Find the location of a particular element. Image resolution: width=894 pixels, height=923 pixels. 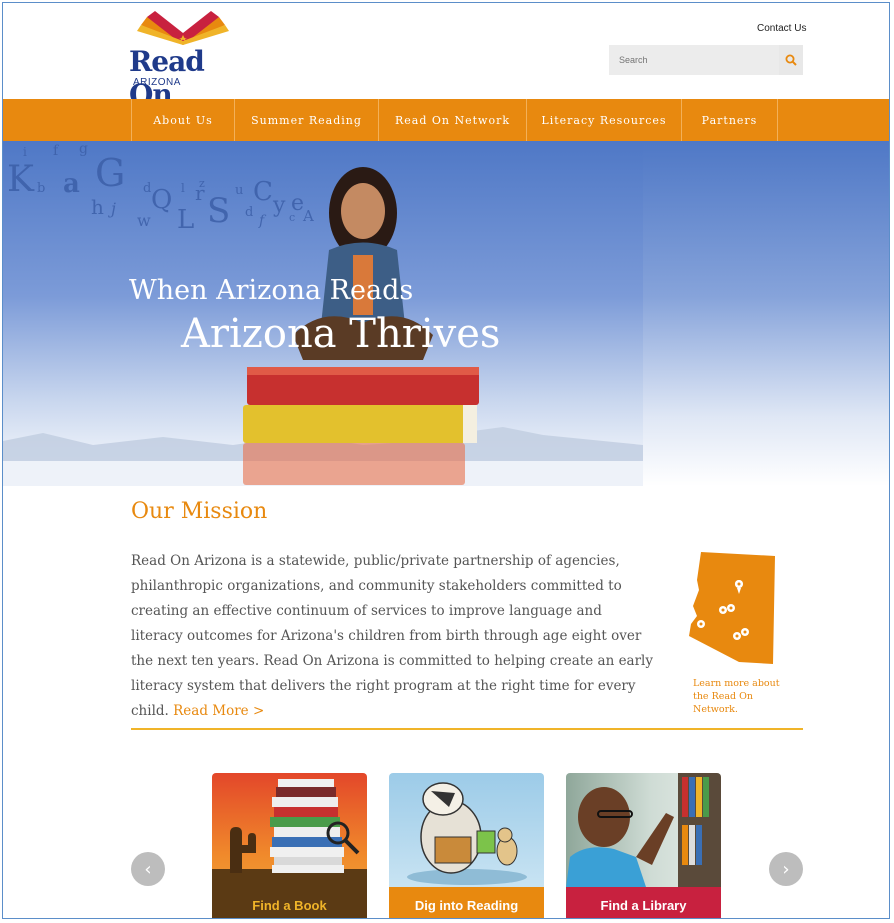

nav-item-partners: Partners is located at coordinates (729, 120).